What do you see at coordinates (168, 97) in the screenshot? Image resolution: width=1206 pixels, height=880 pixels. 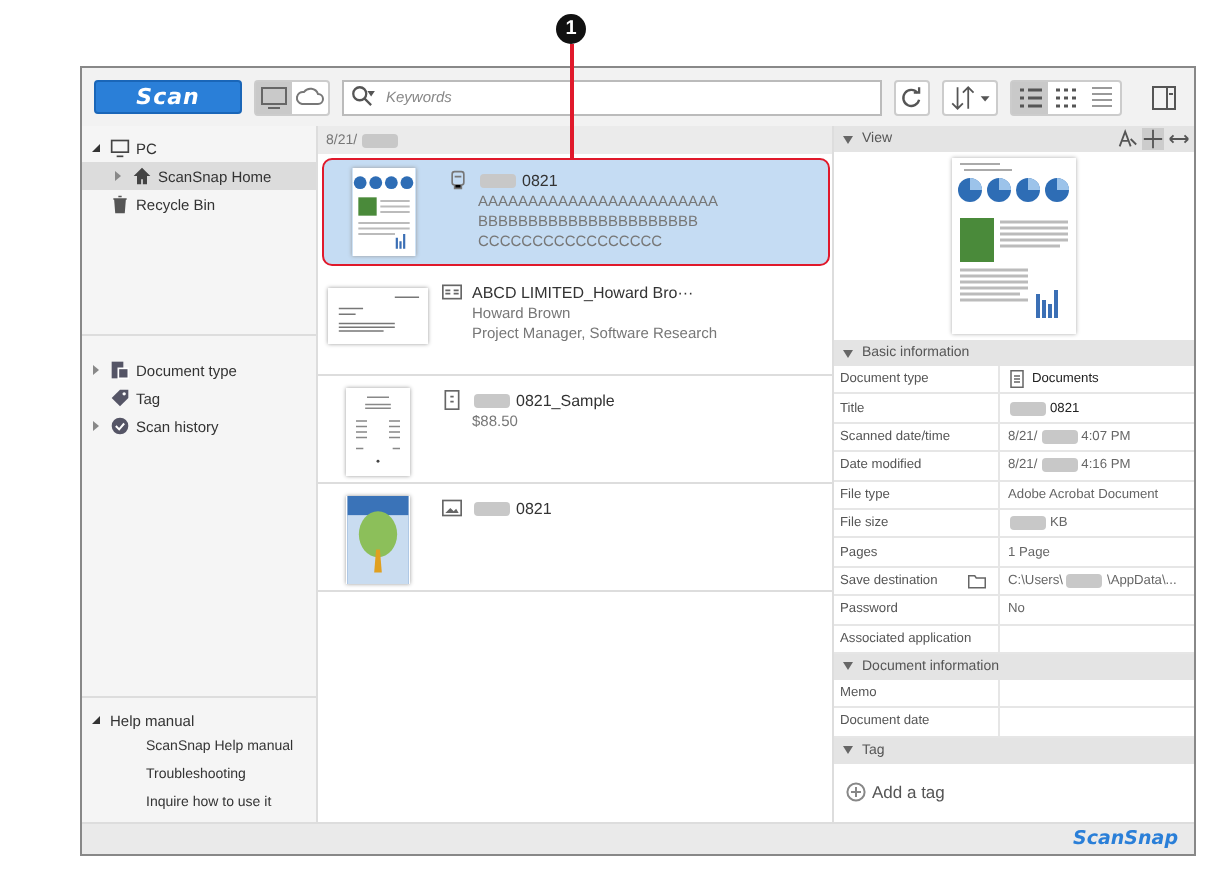 I see `scan-button: Scan` at bounding box center [168, 97].